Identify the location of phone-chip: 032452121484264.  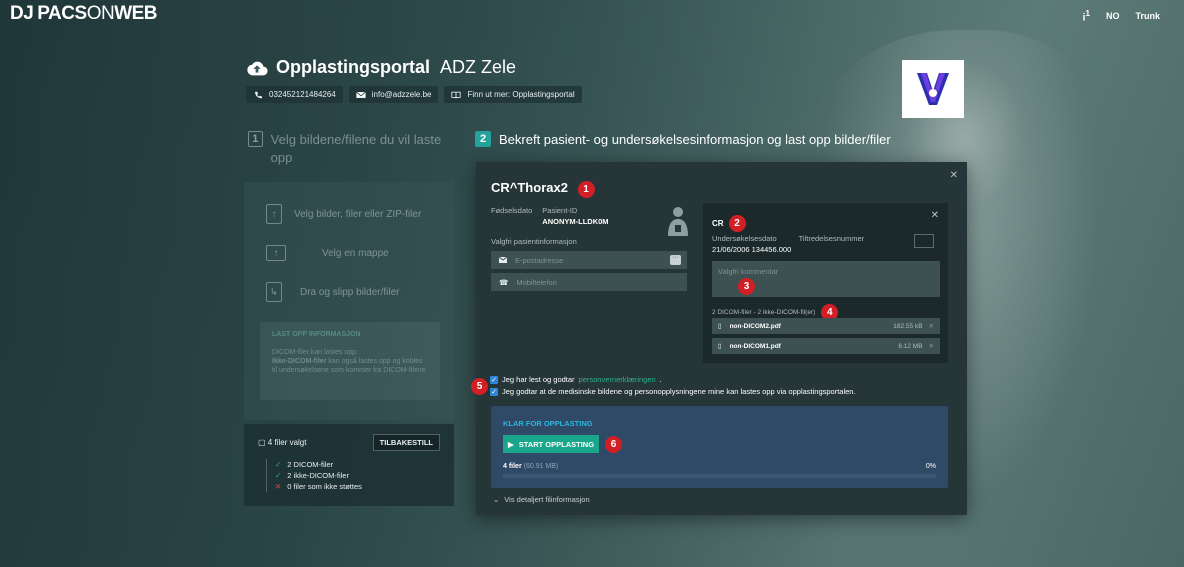
(294, 94).